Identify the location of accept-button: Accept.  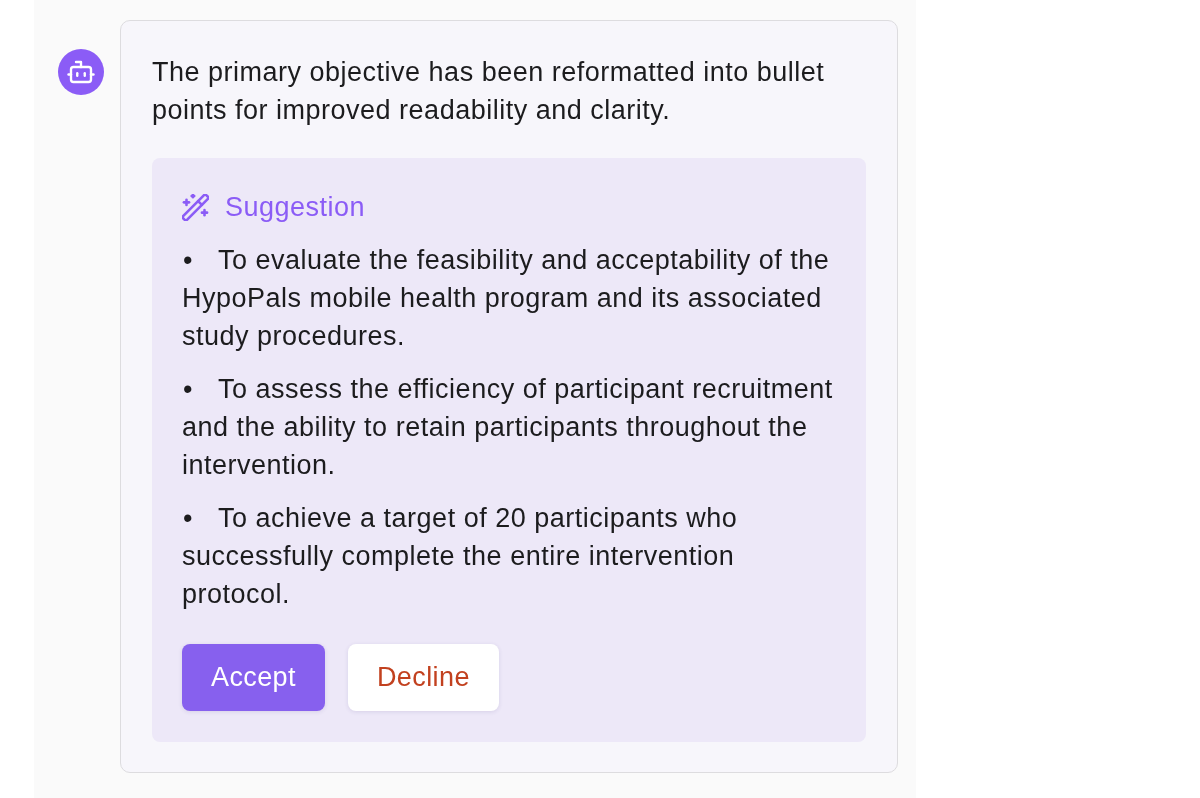
(253, 677).